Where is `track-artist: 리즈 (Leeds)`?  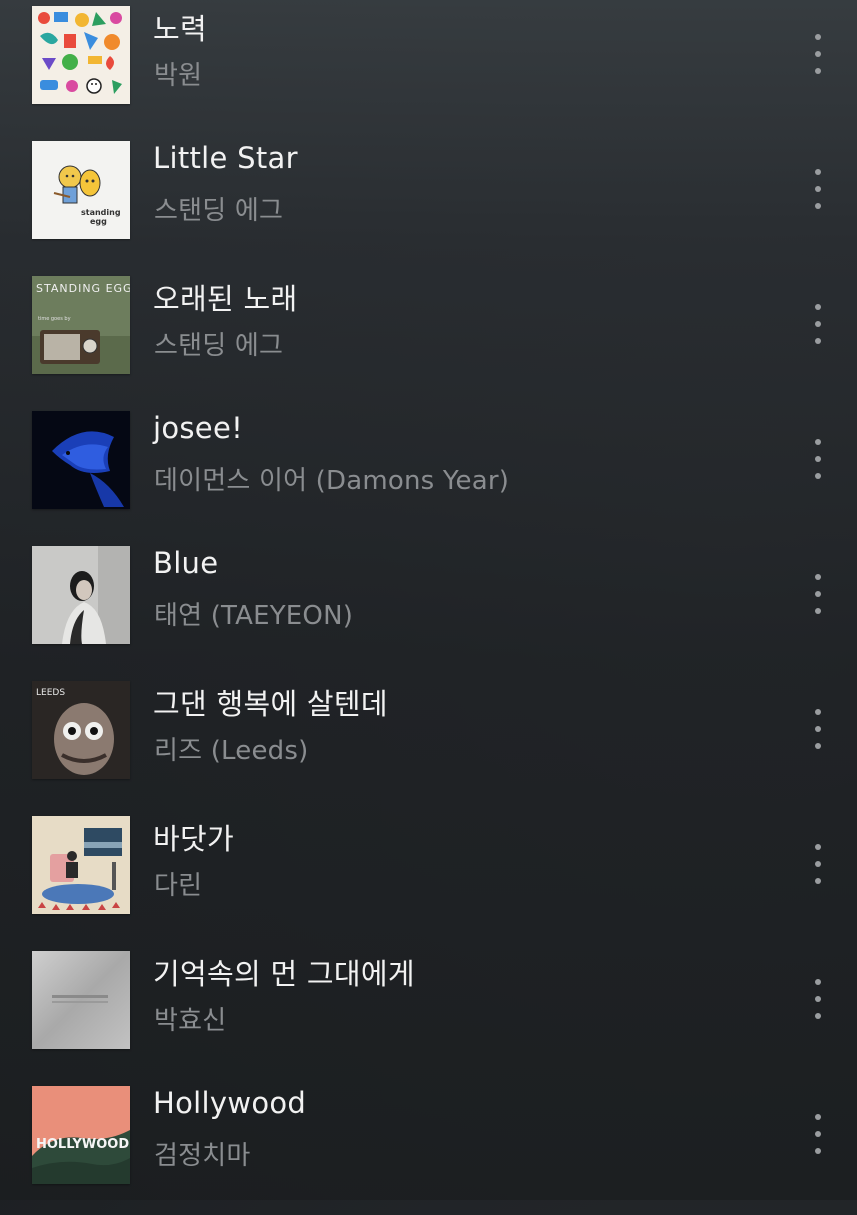
track-artist: 리즈 (Leeds) is located at coordinates (231, 751).